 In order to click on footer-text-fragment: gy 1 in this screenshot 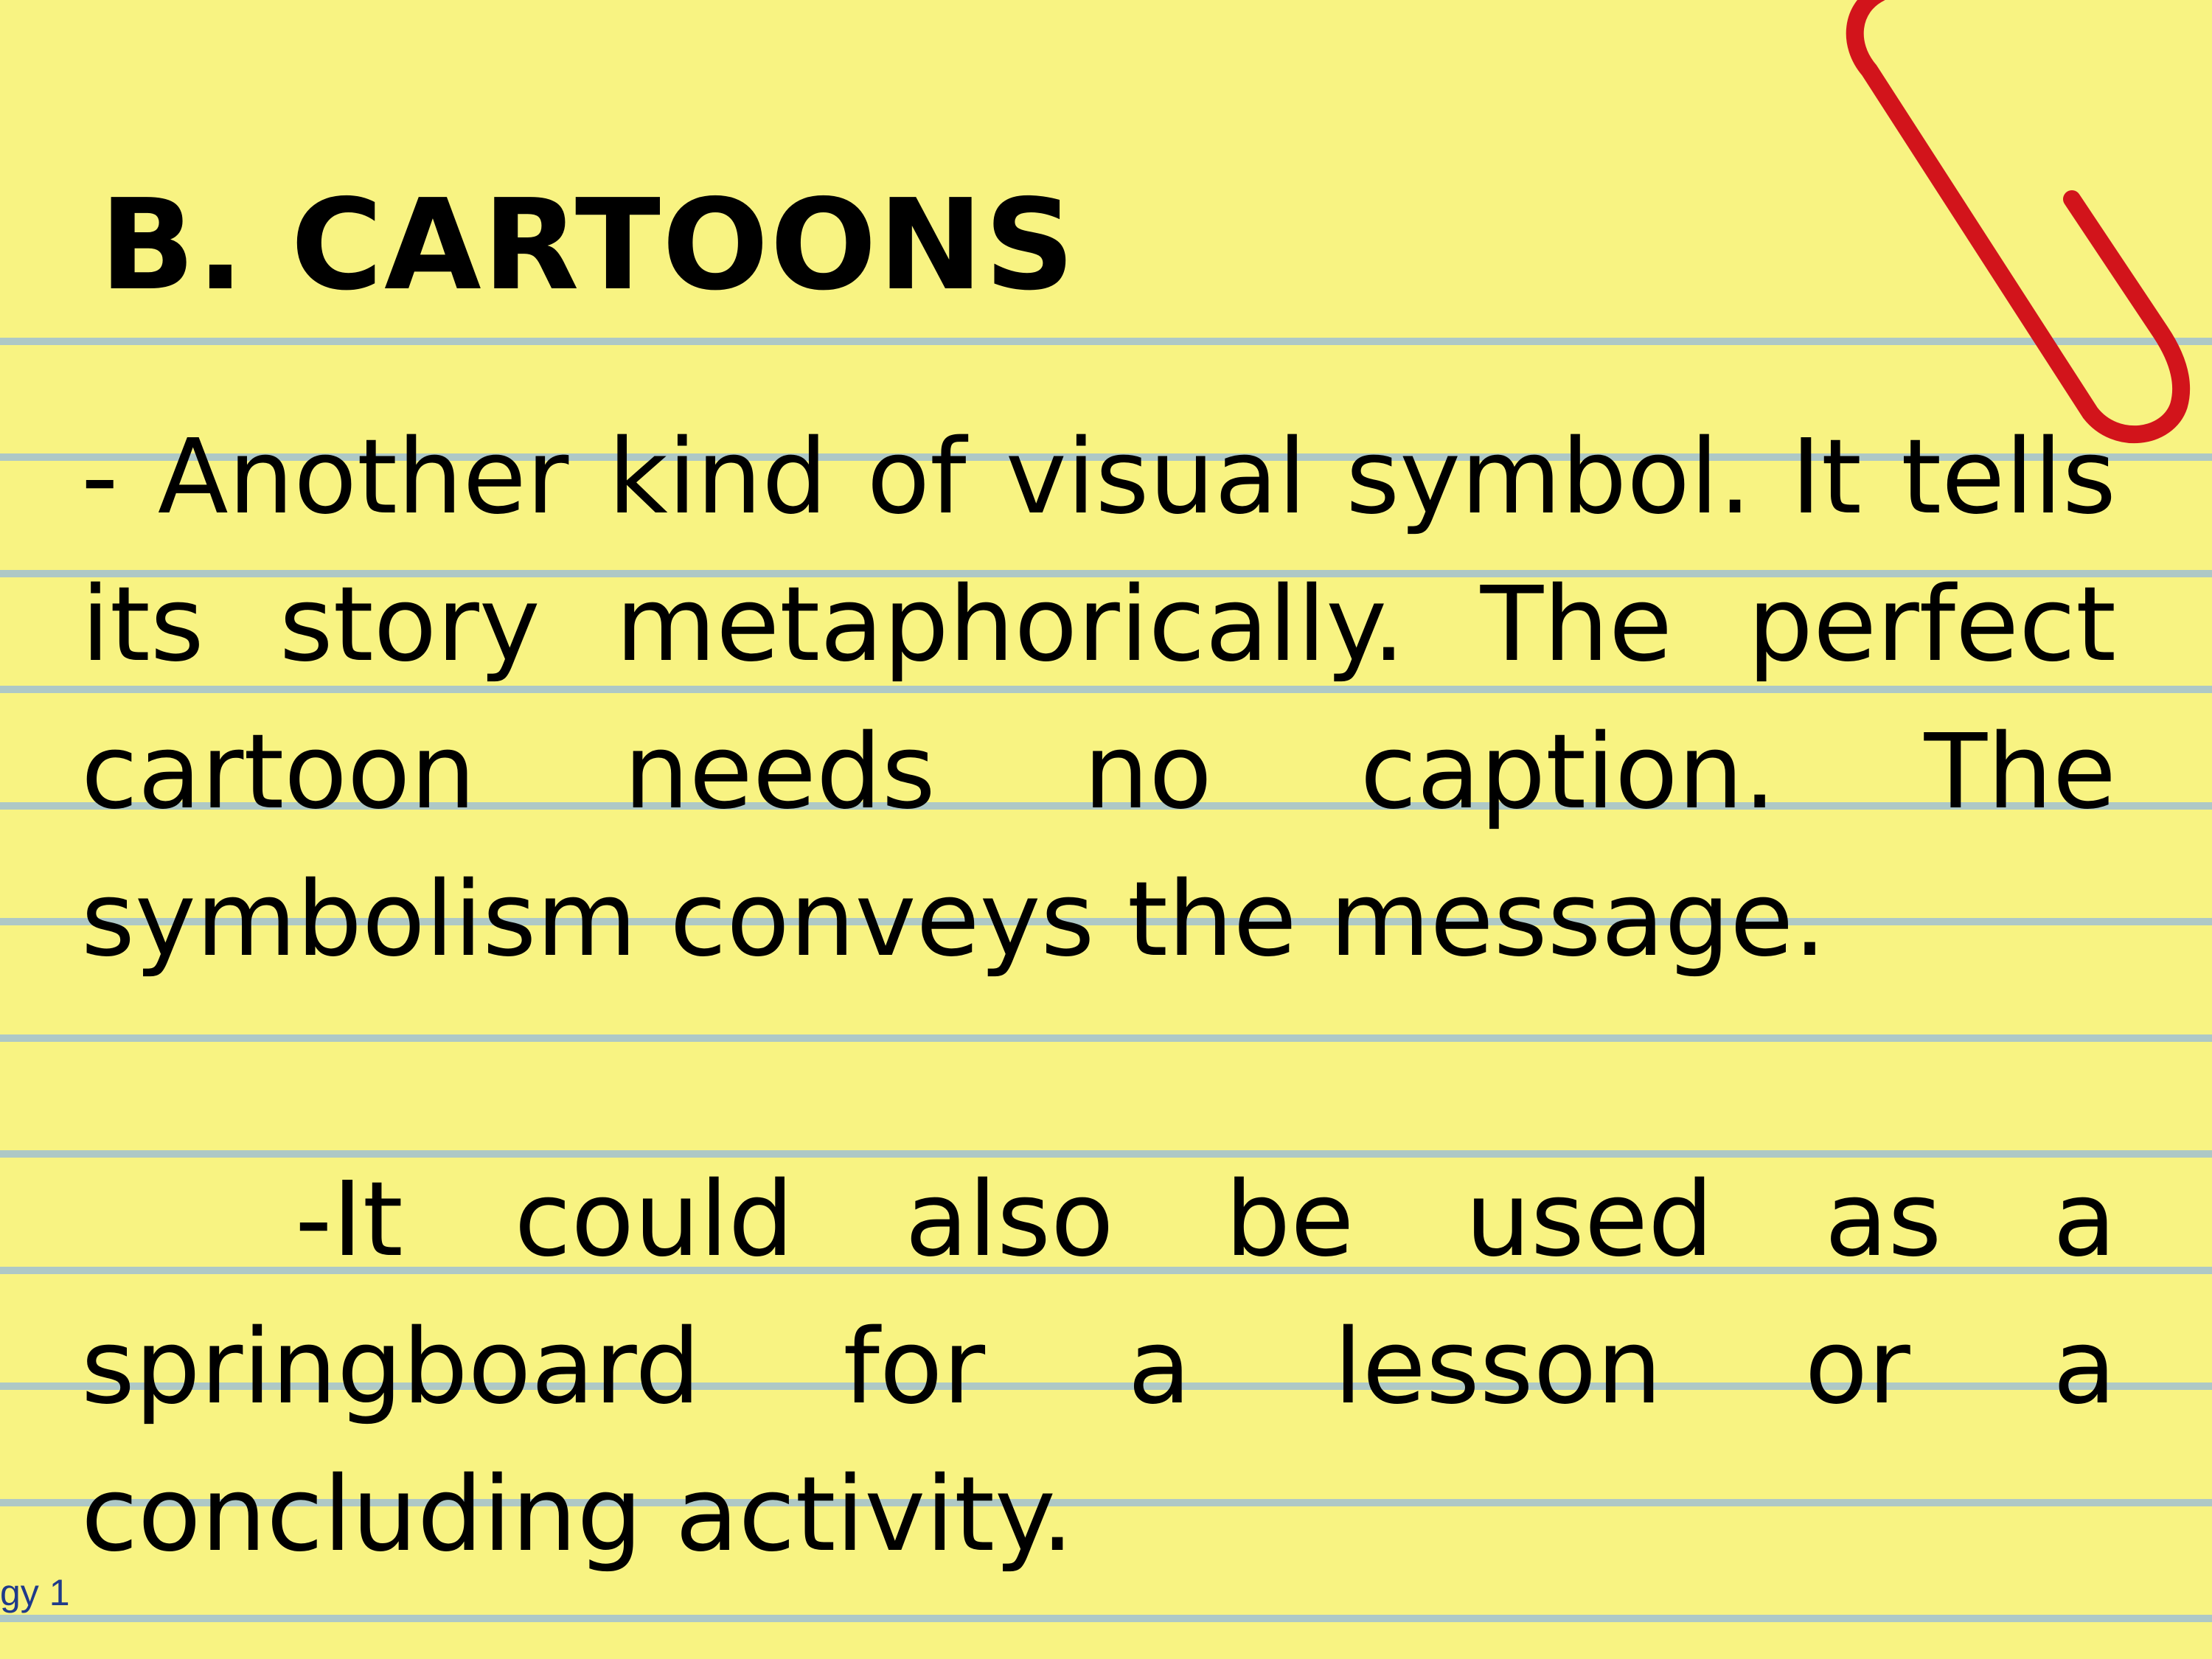, I will do `click(35, 1592)`.